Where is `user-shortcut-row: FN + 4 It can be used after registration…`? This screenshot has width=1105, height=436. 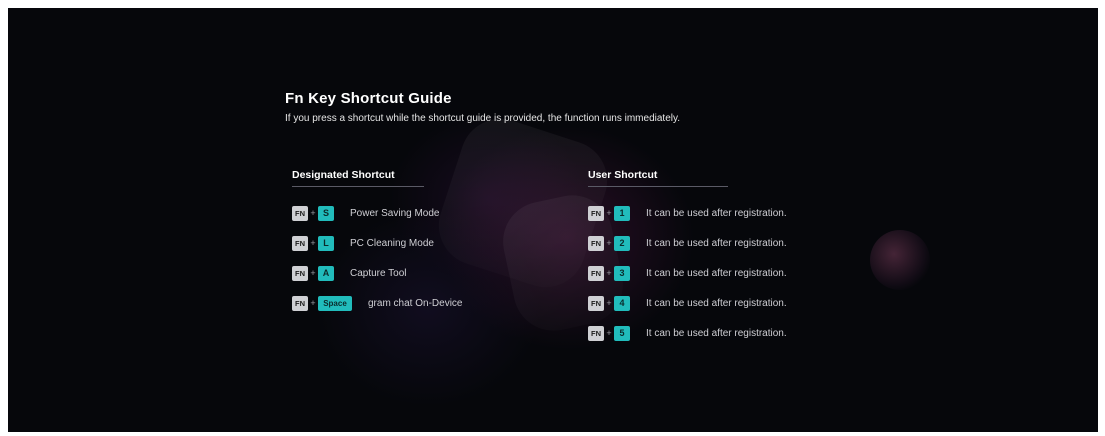
user-shortcut-row: FN + 4 It can be used after registration… is located at coordinates (687, 303).